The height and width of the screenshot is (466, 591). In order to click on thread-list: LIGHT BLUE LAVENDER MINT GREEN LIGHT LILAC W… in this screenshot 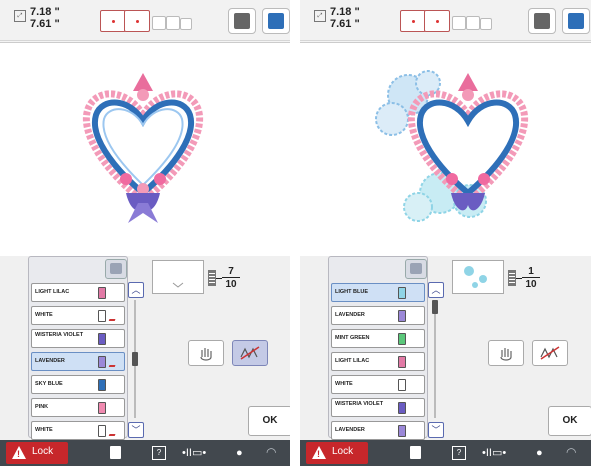, I will do `click(378, 348)`.